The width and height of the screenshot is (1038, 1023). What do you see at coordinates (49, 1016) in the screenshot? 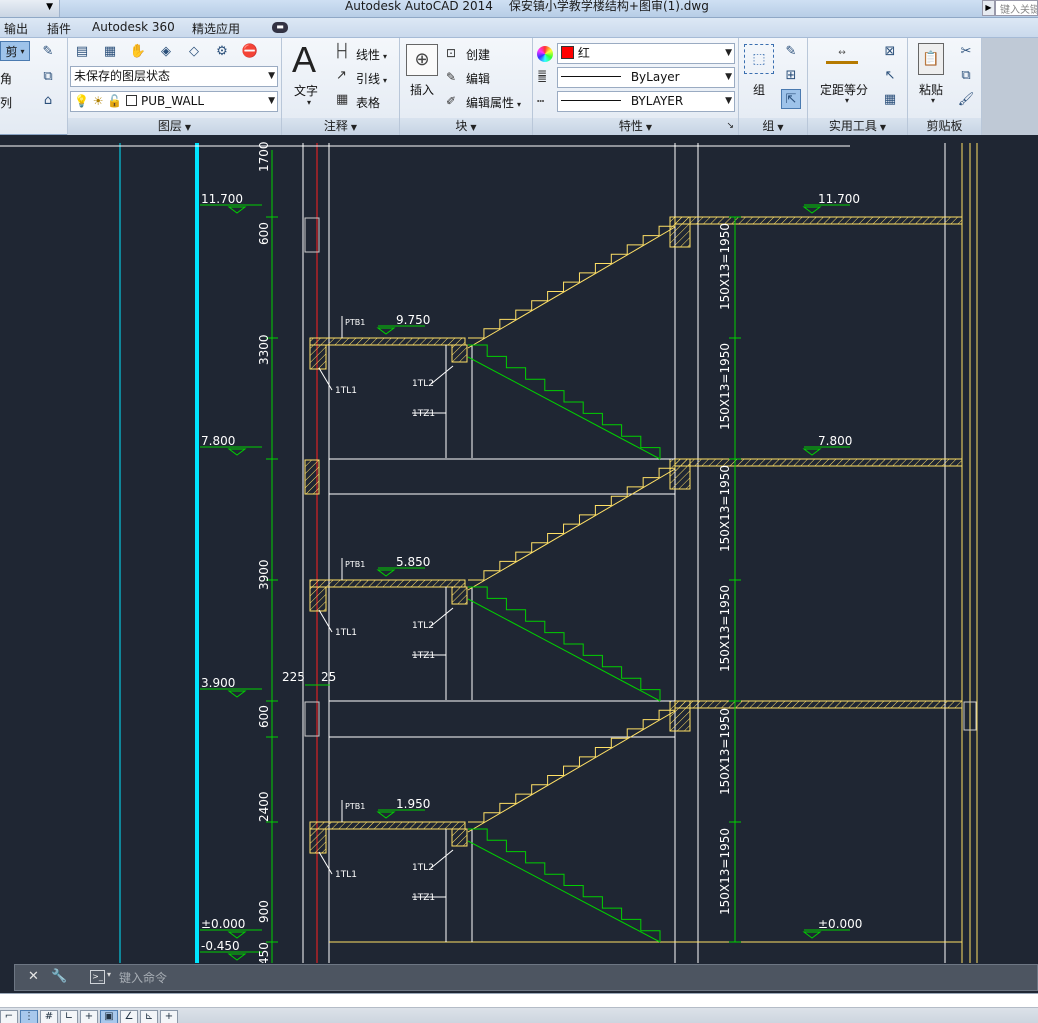
I see `grid-icon: #` at bounding box center [49, 1016].